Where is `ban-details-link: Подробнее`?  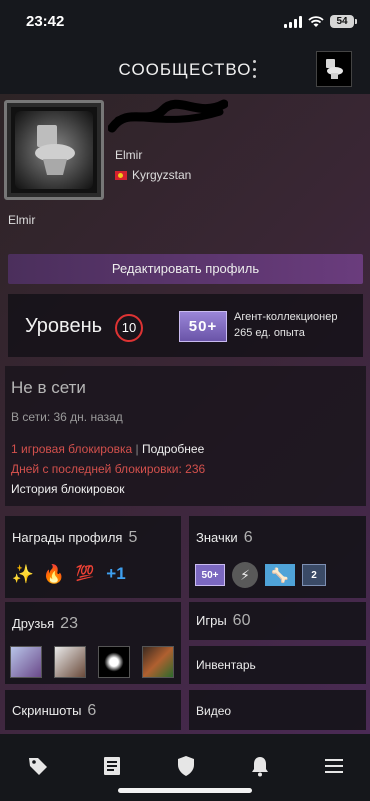
ban-details-link: Подробнее is located at coordinates (173, 449).